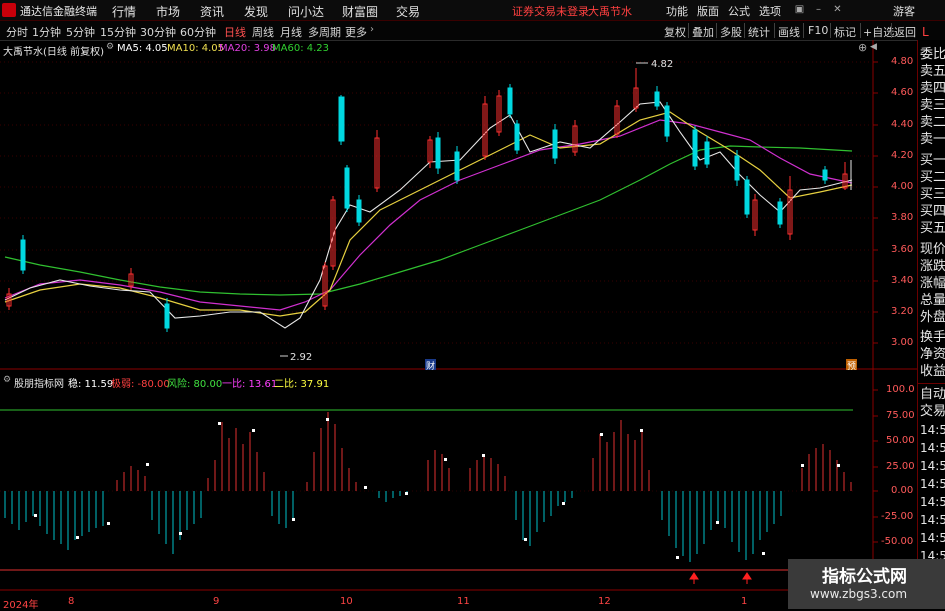 The image size is (945, 611). Describe the element at coordinates (837, 10) in the screenshot. I see `close-icon: ✕` at that location.